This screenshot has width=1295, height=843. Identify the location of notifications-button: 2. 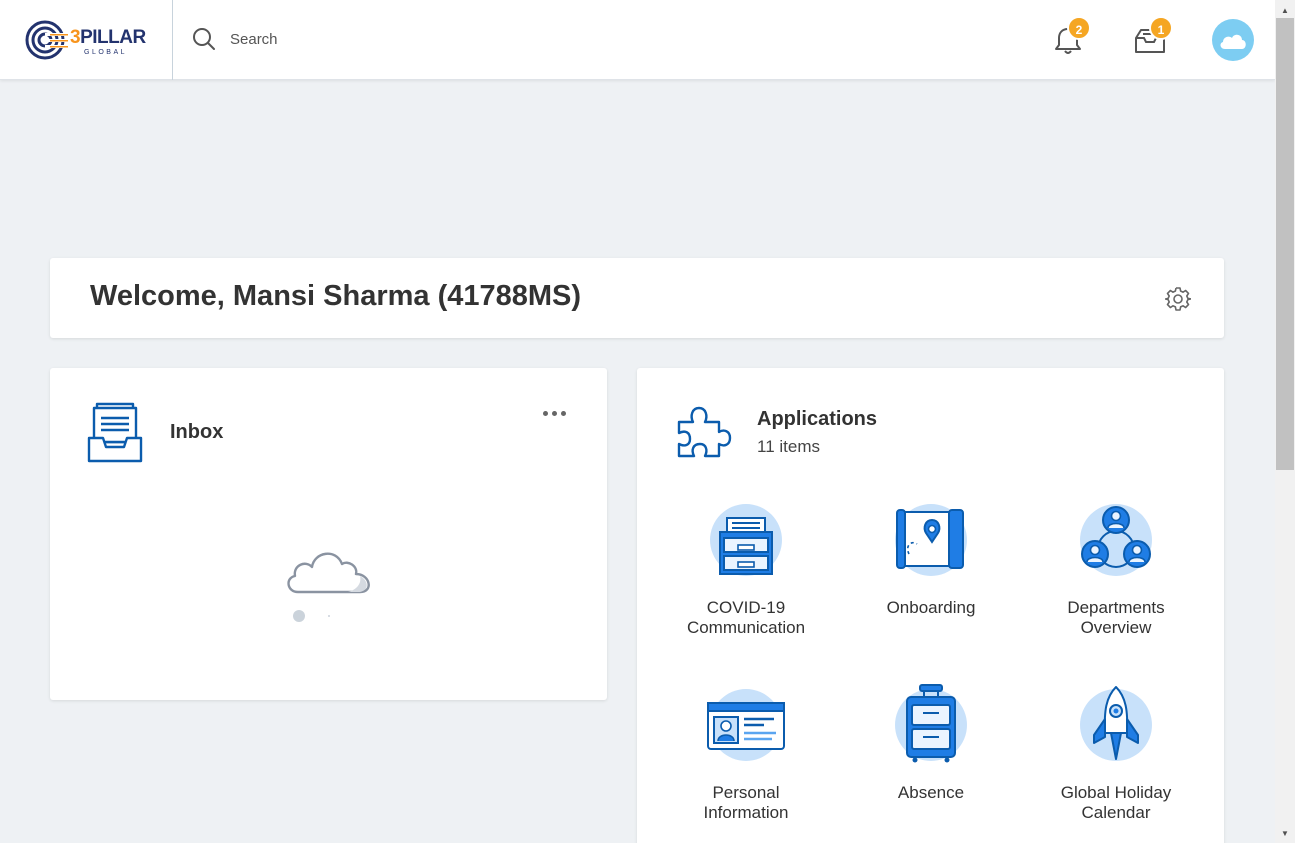
(1070, 37).